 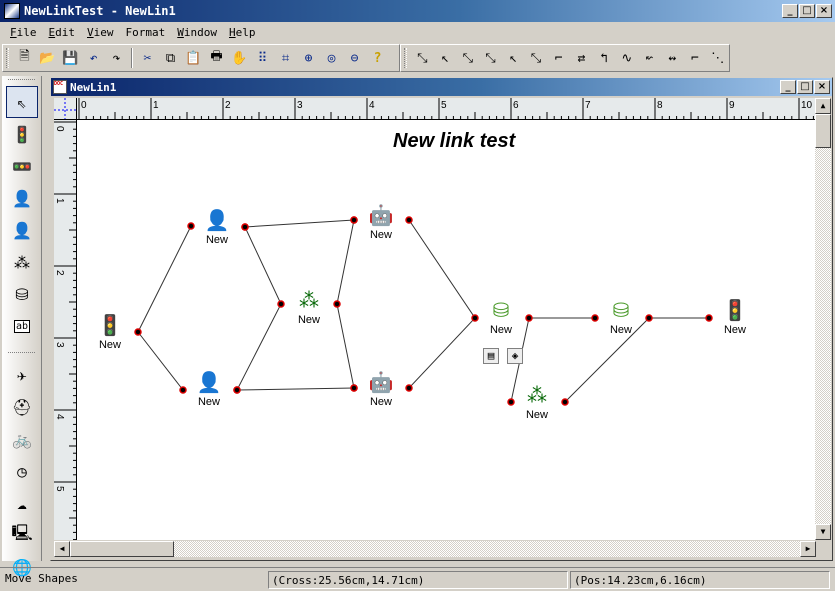 What do you see at coordinates (823, 106) in the screenshot?
I see `scroll-up-button: ▲` at bounding box center [823, 106].